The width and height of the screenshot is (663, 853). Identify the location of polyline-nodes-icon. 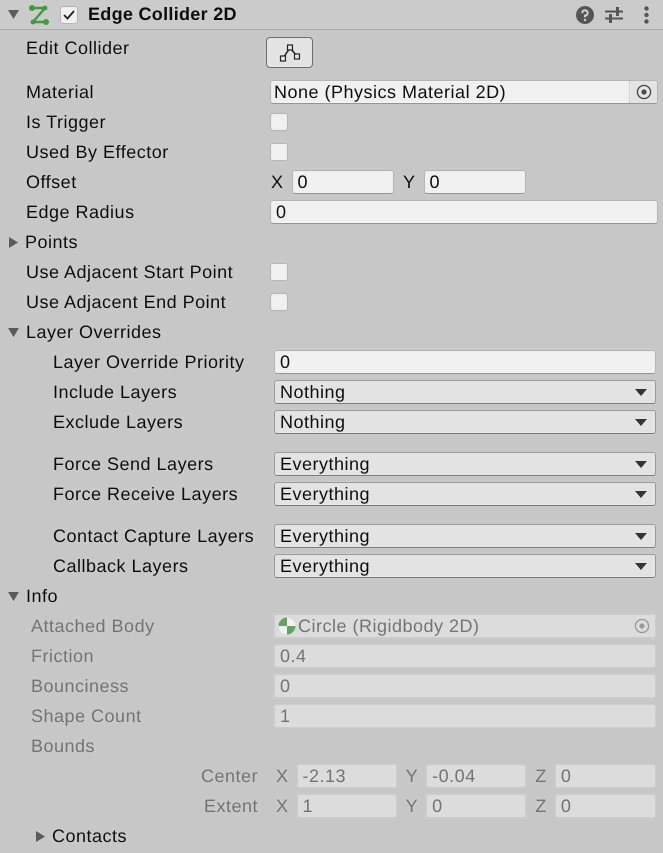
(289, 53).